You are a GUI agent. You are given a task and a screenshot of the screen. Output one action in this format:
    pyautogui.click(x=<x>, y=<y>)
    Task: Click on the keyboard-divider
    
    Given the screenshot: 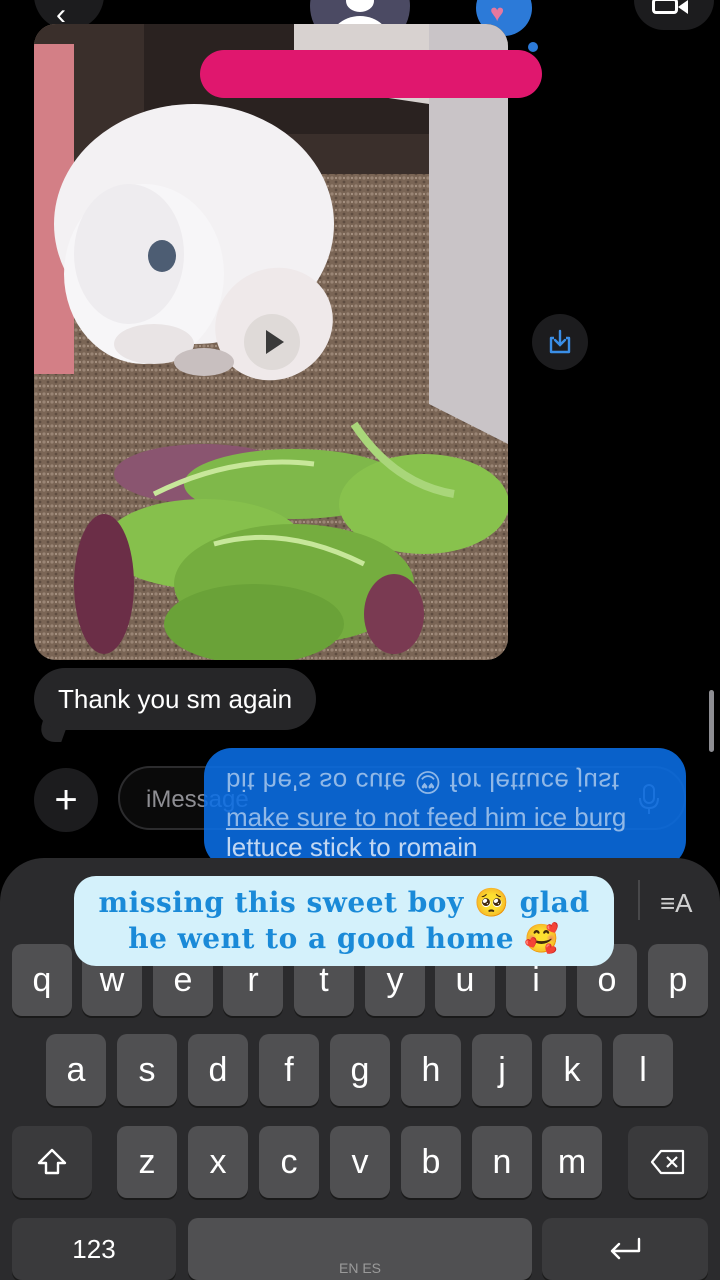 What is the action you would take?
    pyautogui.click(x=639, y=900)
    